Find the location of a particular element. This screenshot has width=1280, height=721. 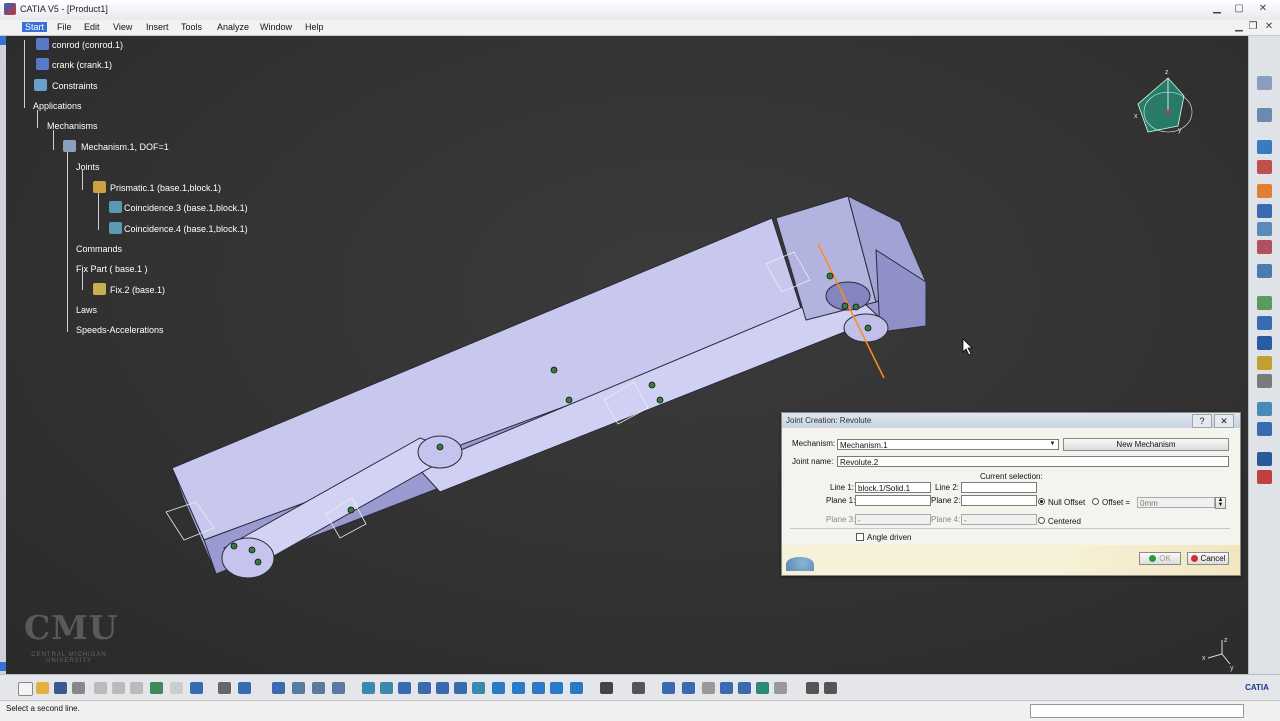

clash-icon is located at coordinates (1264, 459).